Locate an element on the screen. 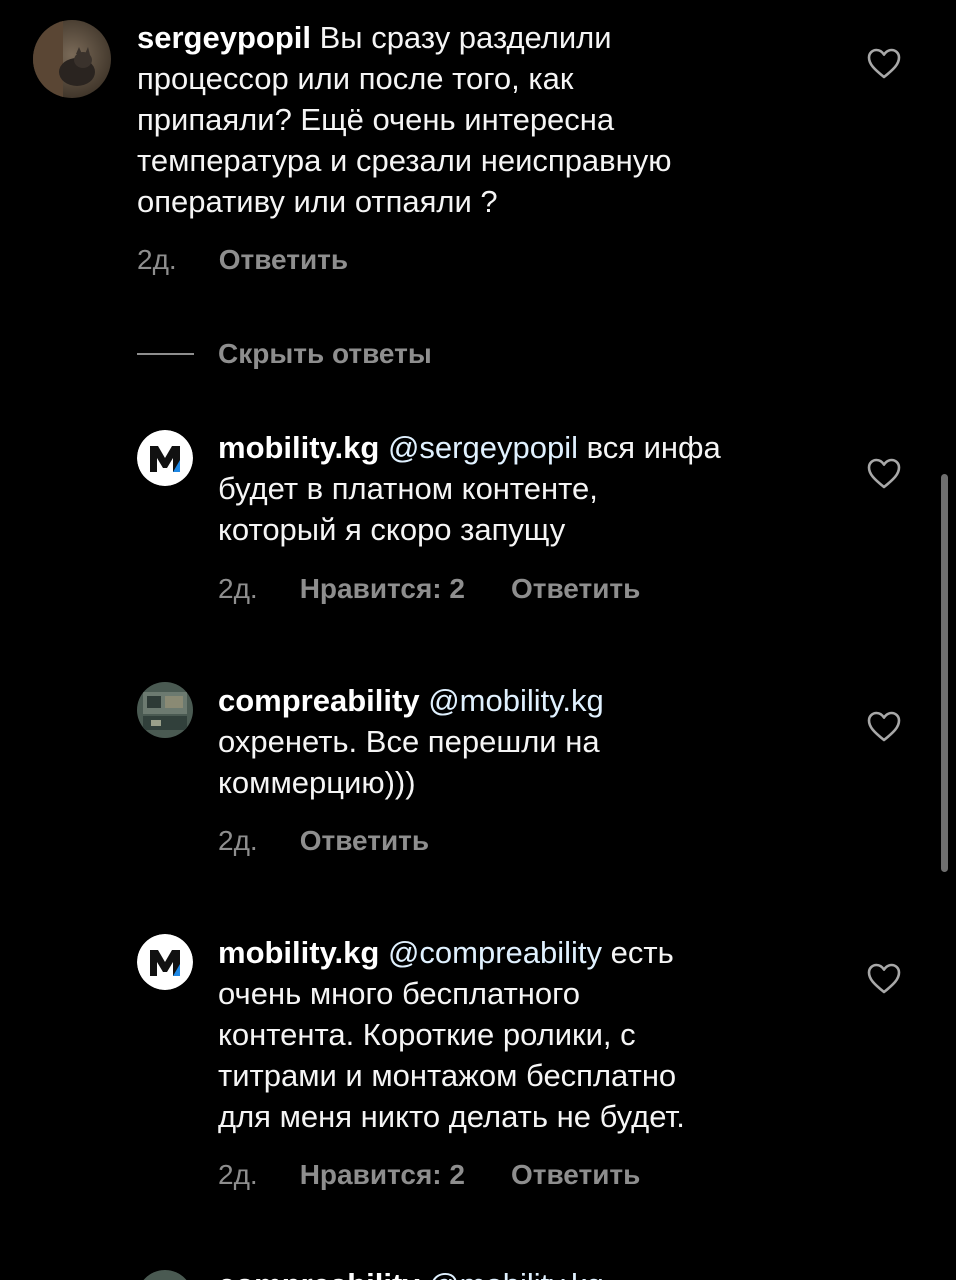  cat-photo-avatar-icon is located at coordinates (72, 59).